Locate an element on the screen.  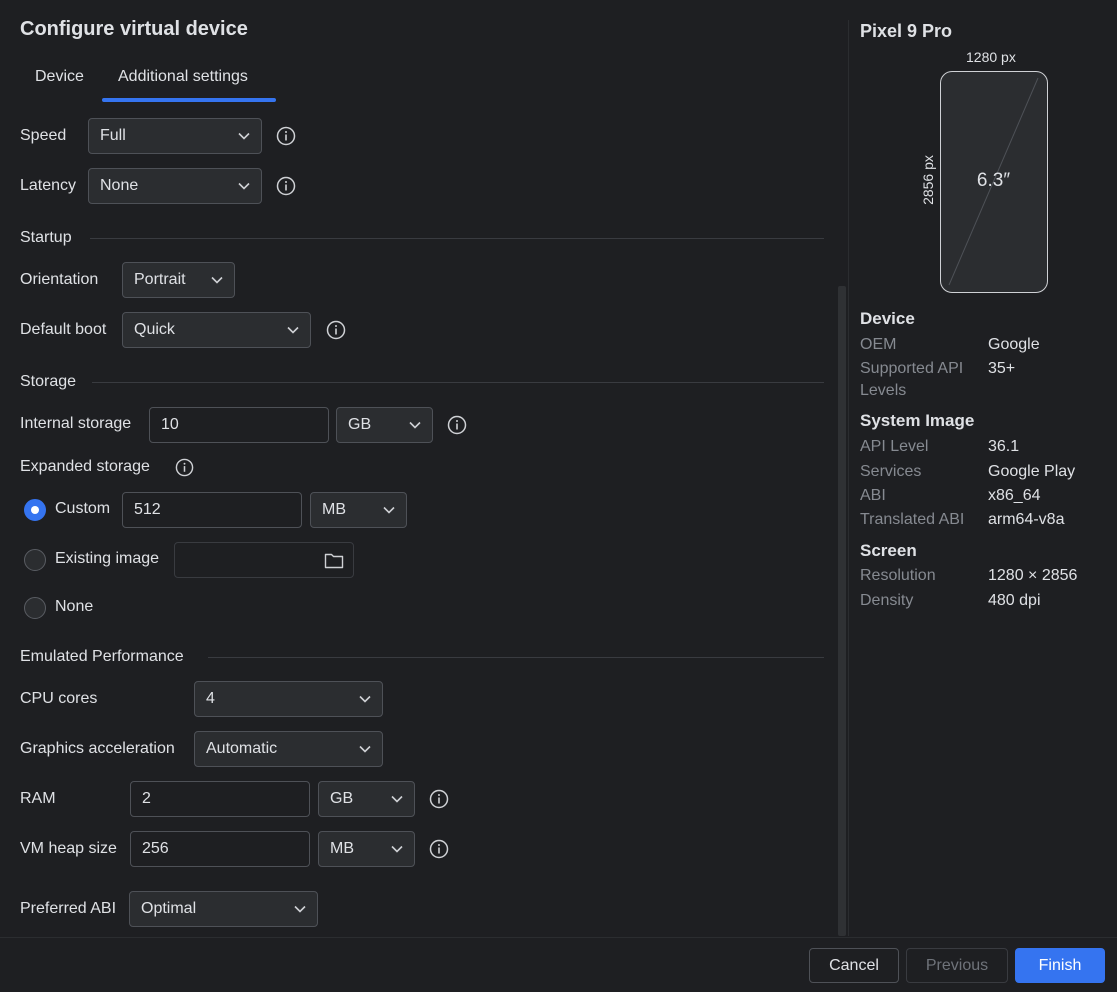
services-value: Google Play is located at coordinates (1032, 471).